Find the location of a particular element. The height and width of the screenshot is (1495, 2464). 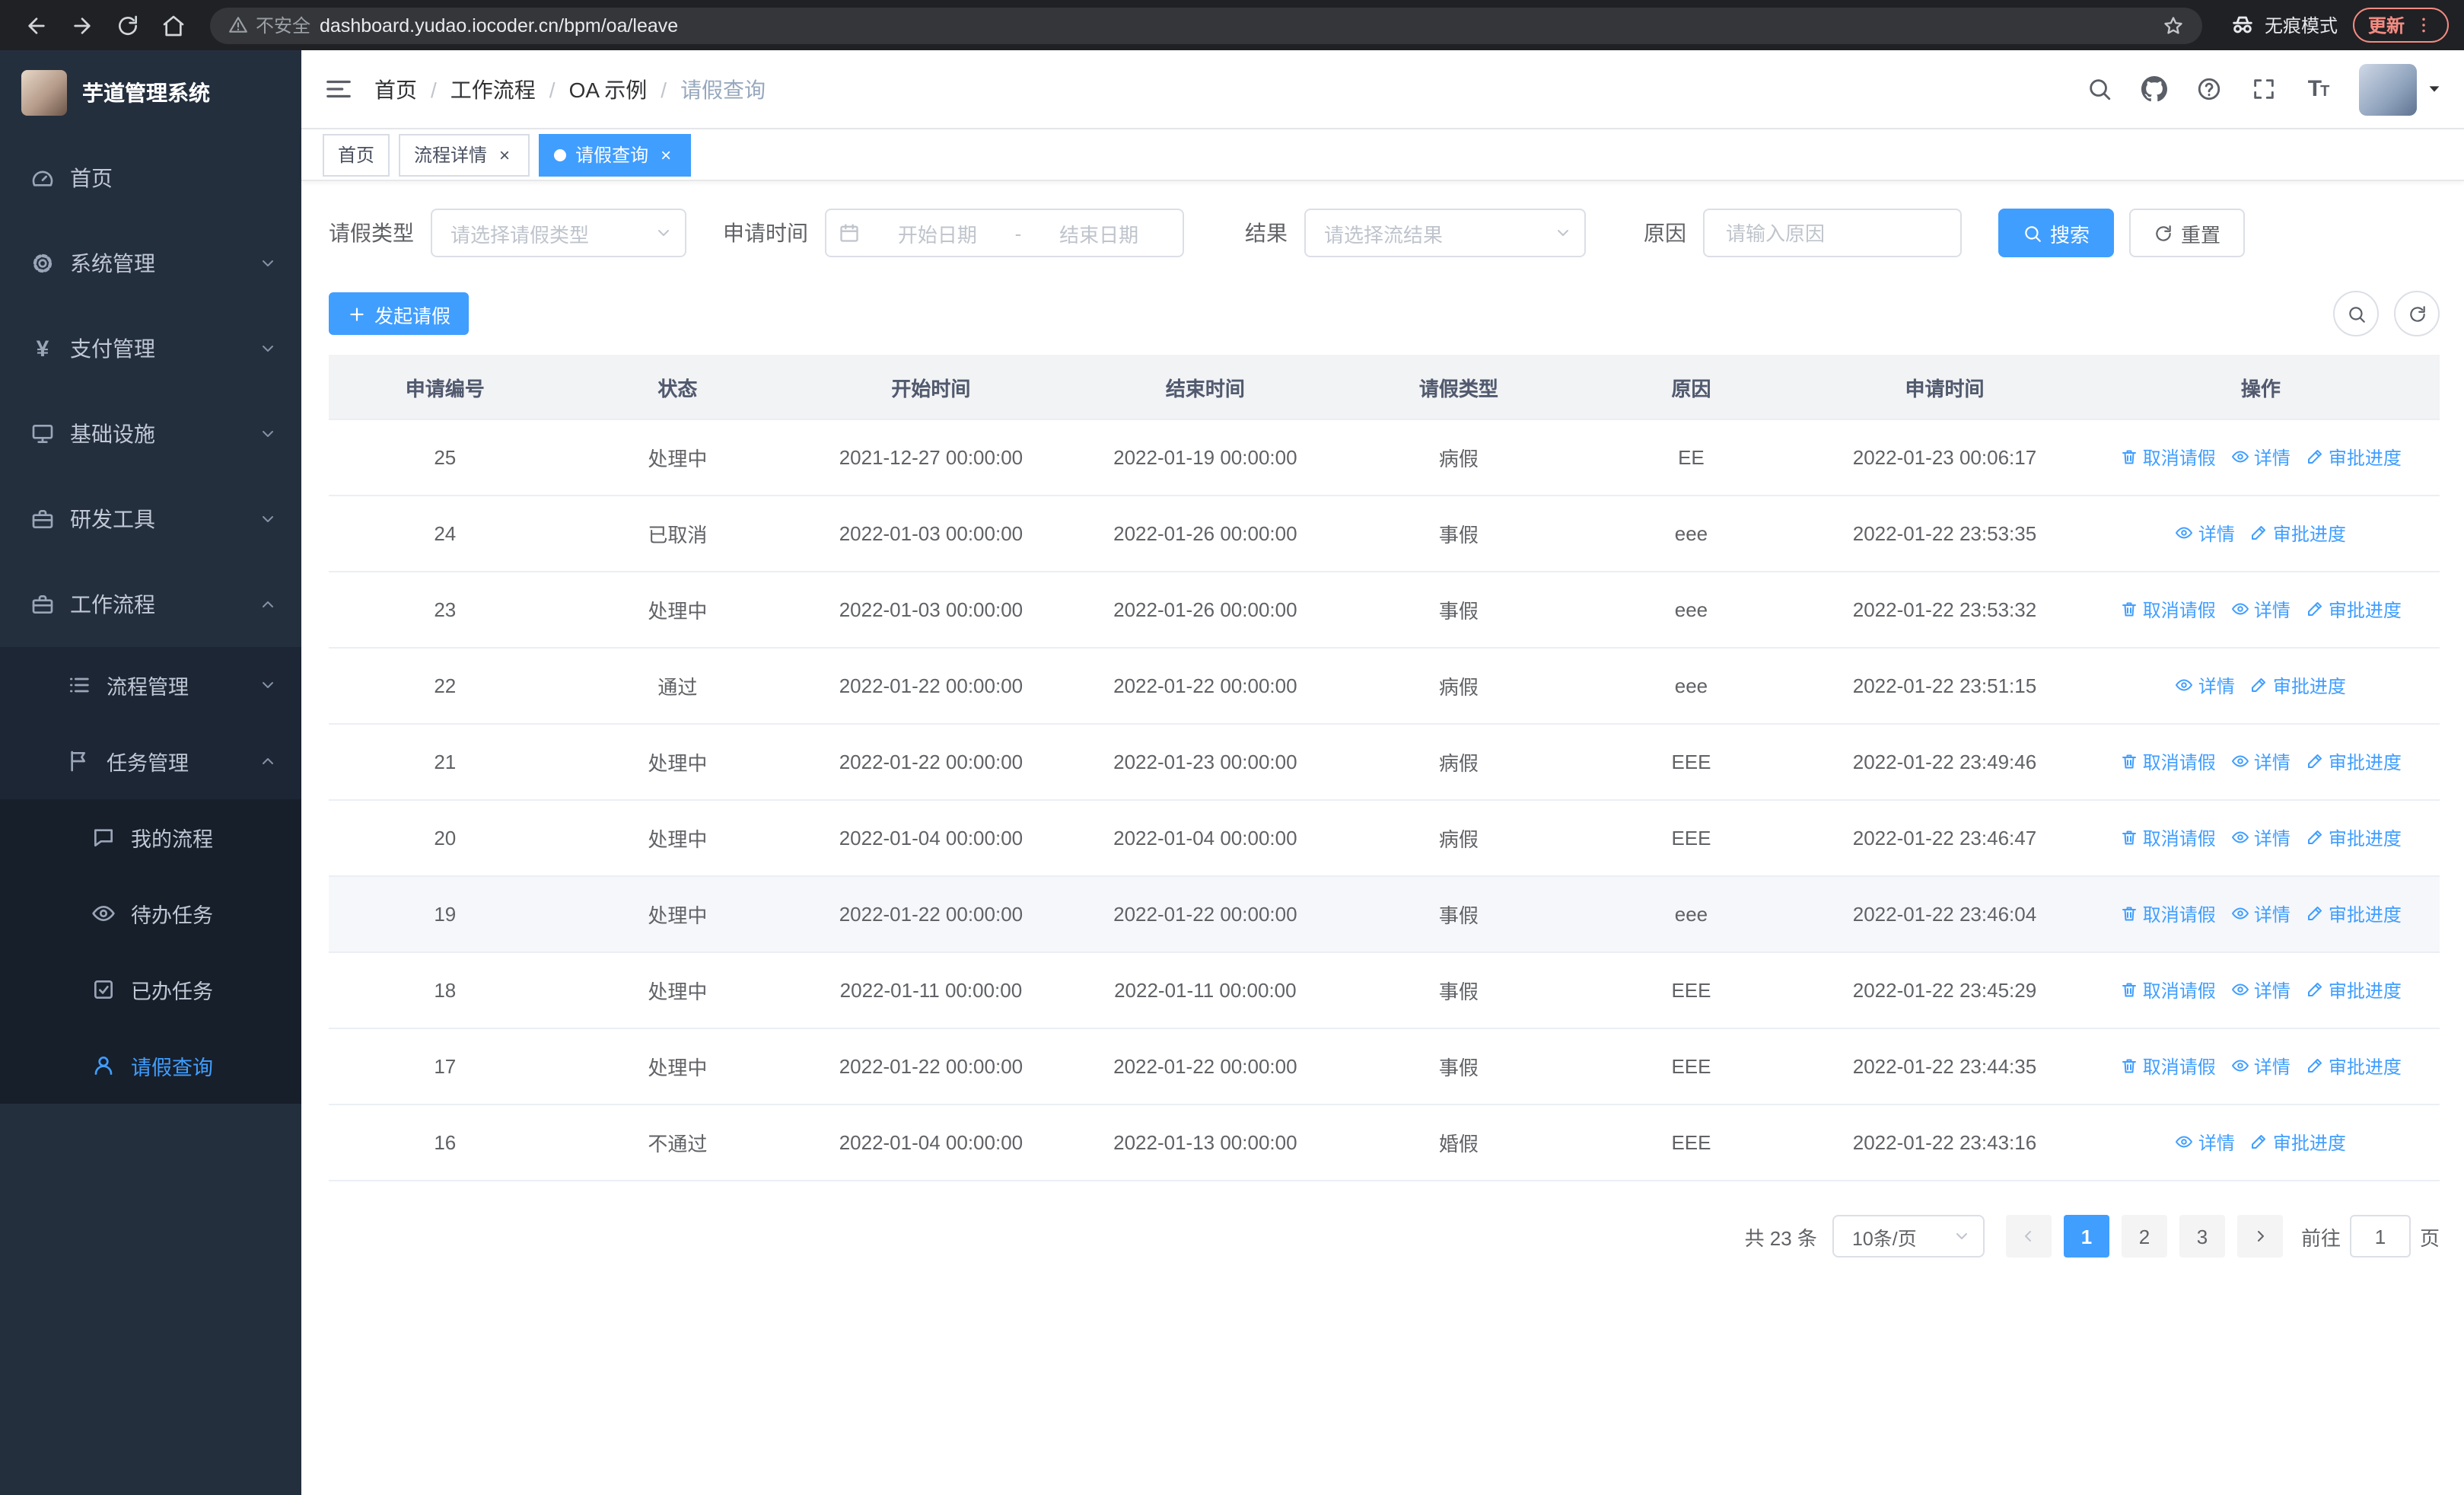

sidebar-item-label: 请假查询 is located at coordinates (172, 1068).